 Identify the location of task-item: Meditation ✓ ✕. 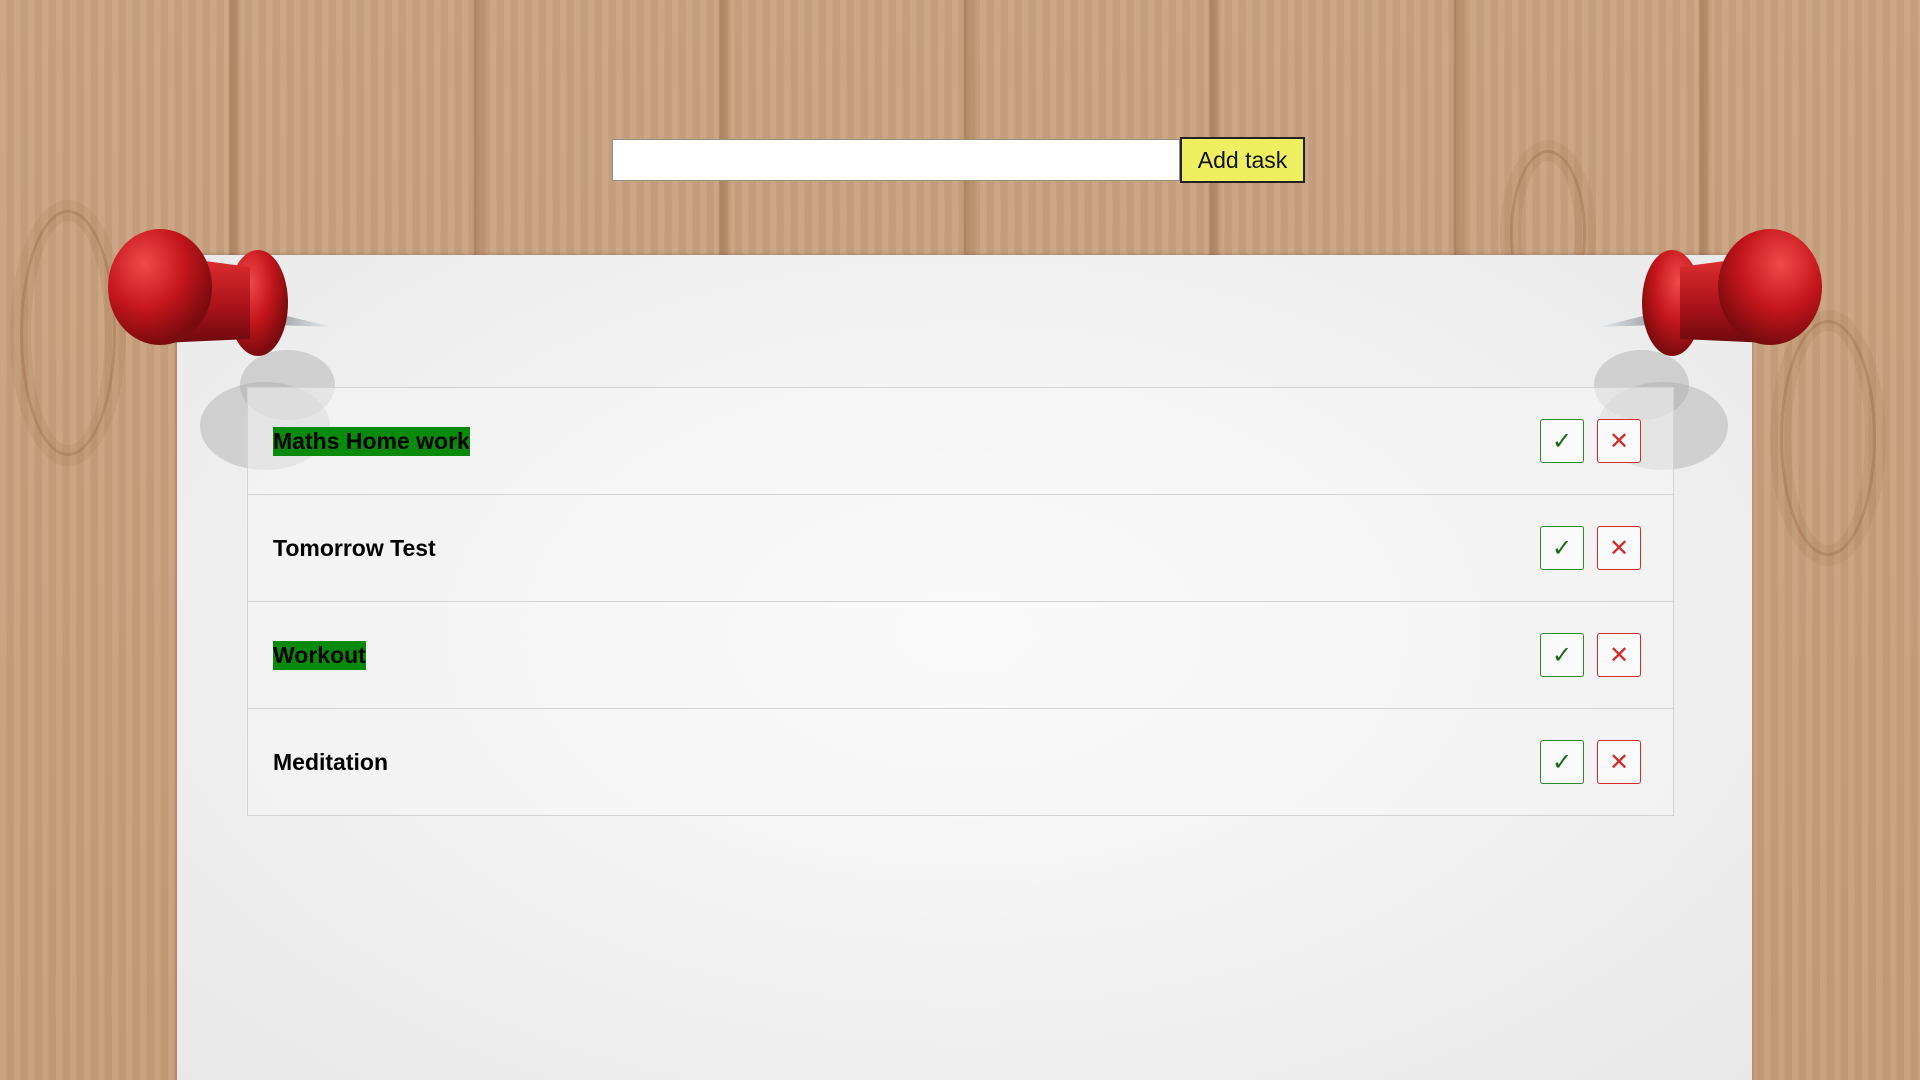
(960, 762).